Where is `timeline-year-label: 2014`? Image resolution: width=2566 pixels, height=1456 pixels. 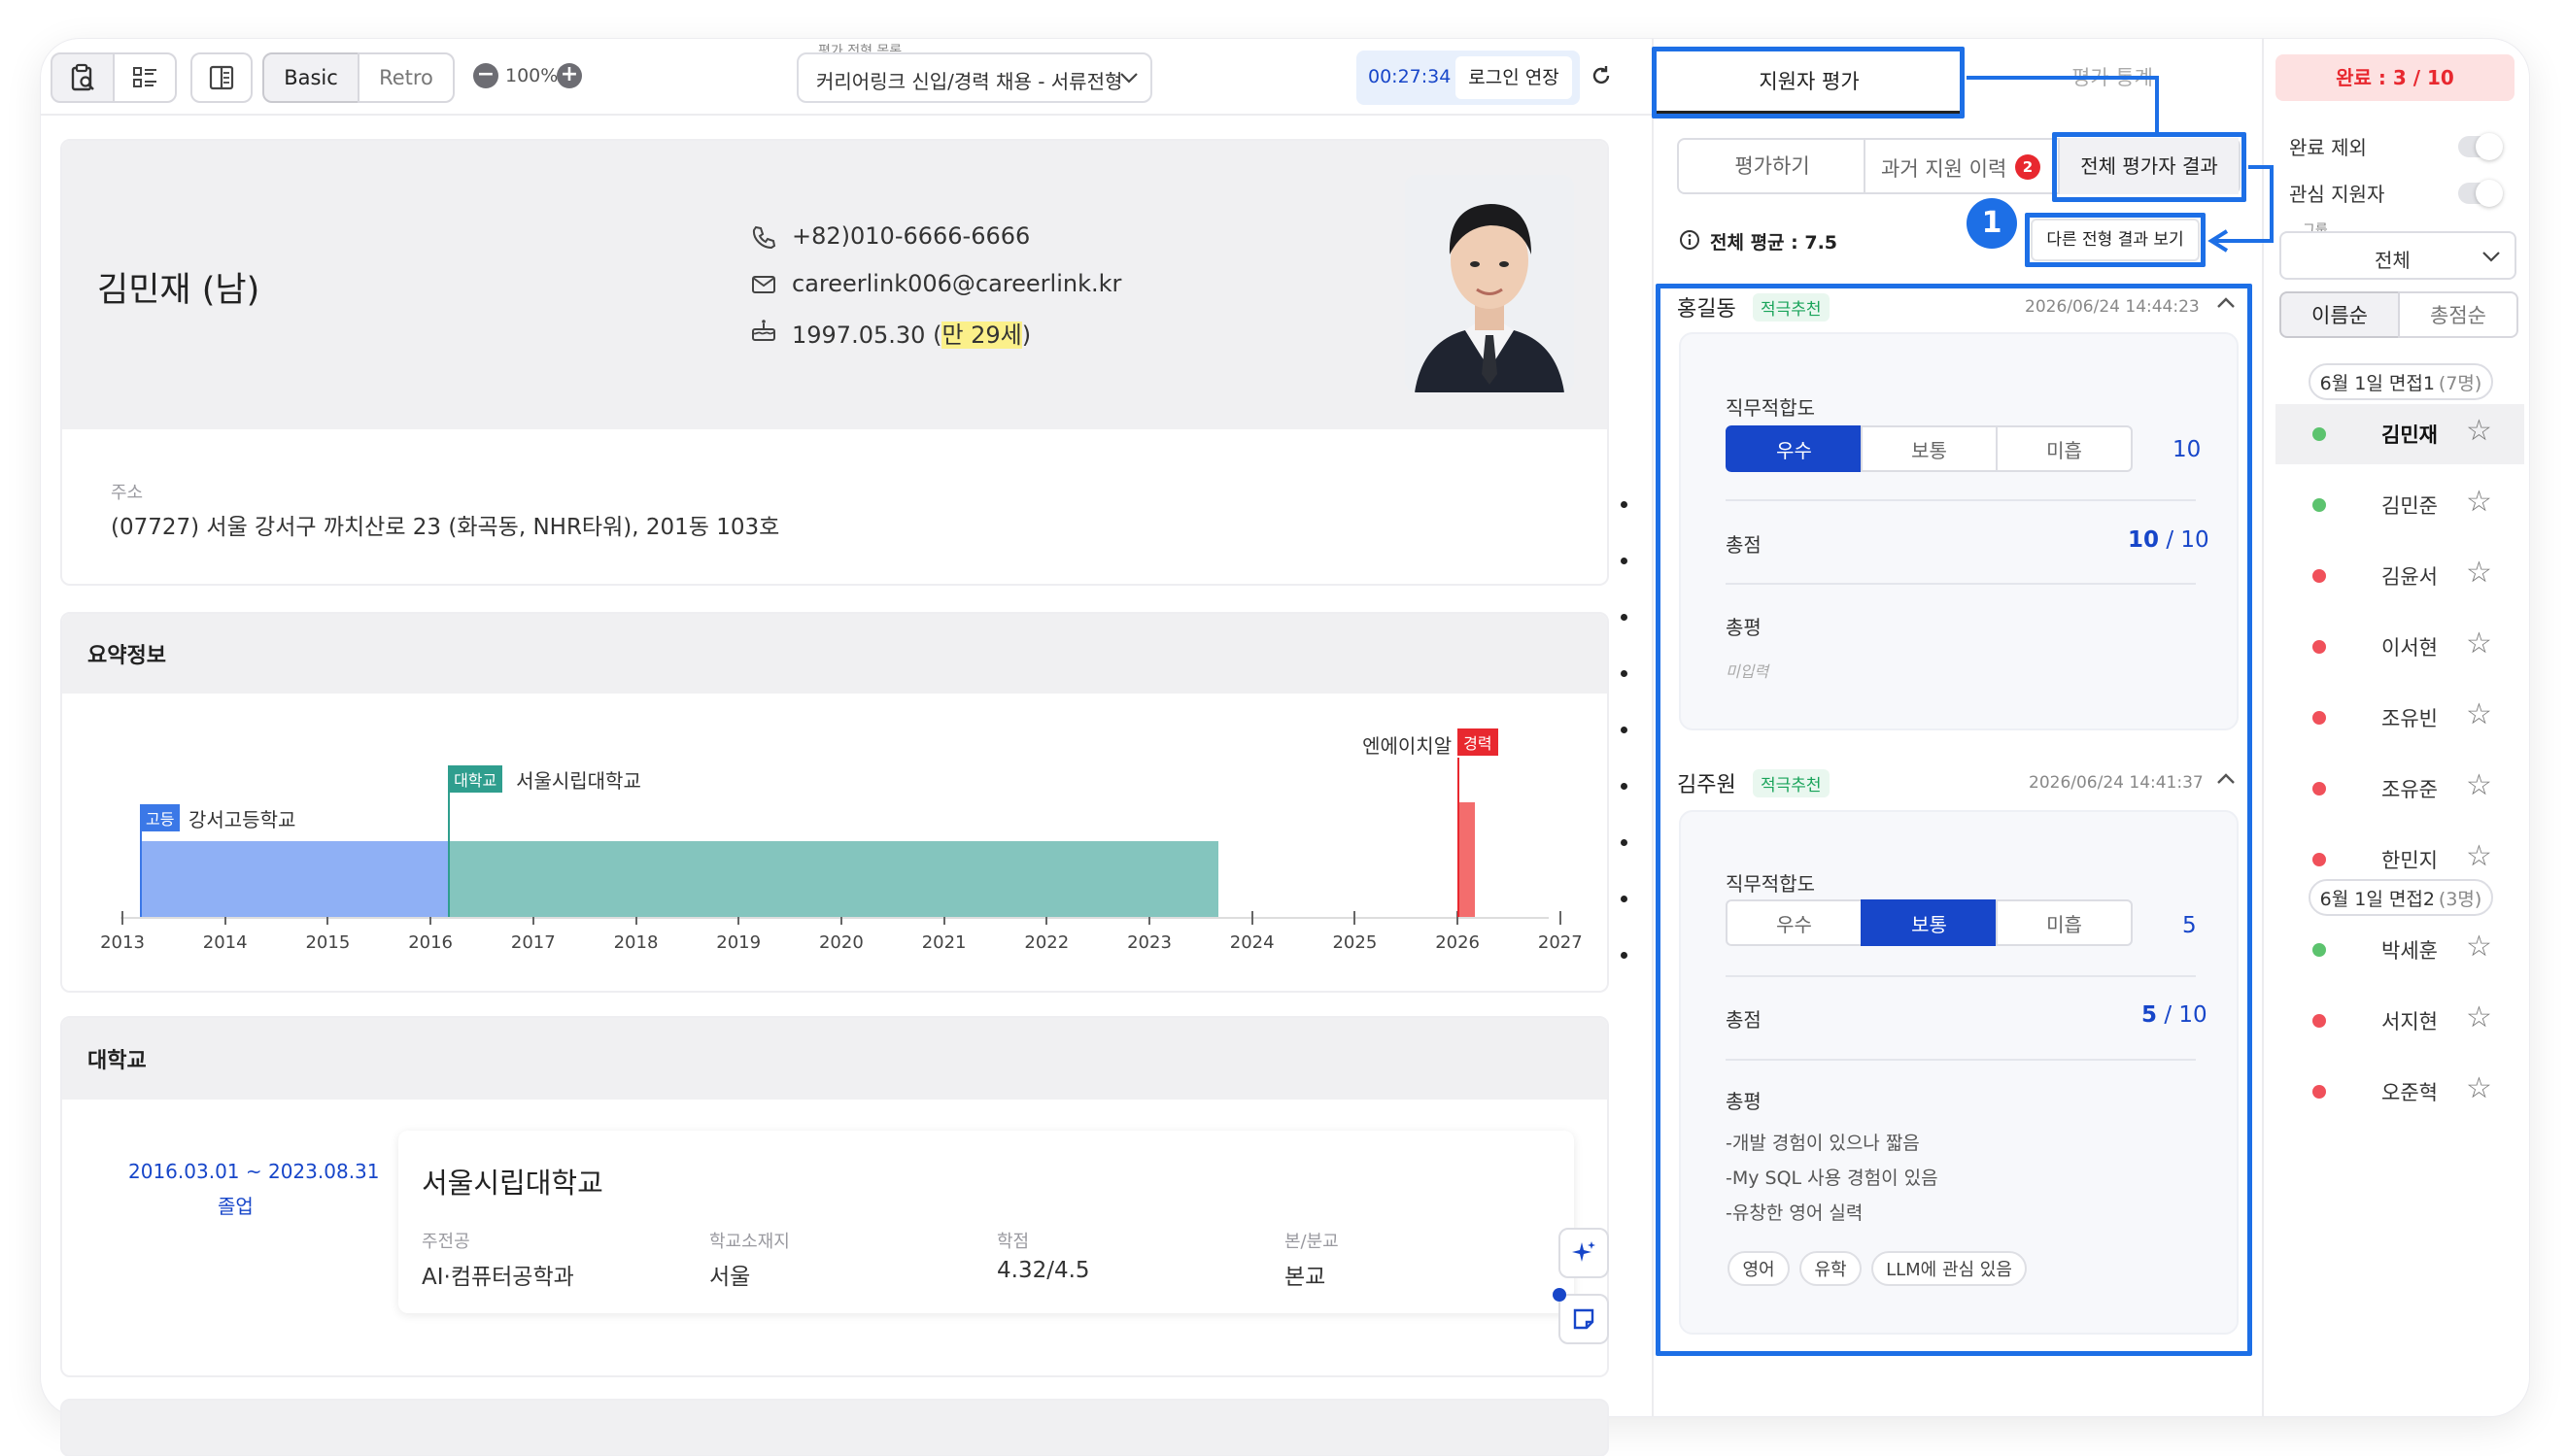 timeline-year-label: 2014 is located at coordinates (225, 942).